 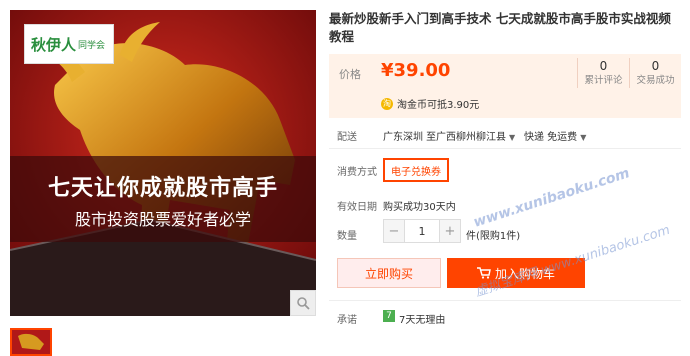 I want to click on zoom-button, so click(x=303, y=303).